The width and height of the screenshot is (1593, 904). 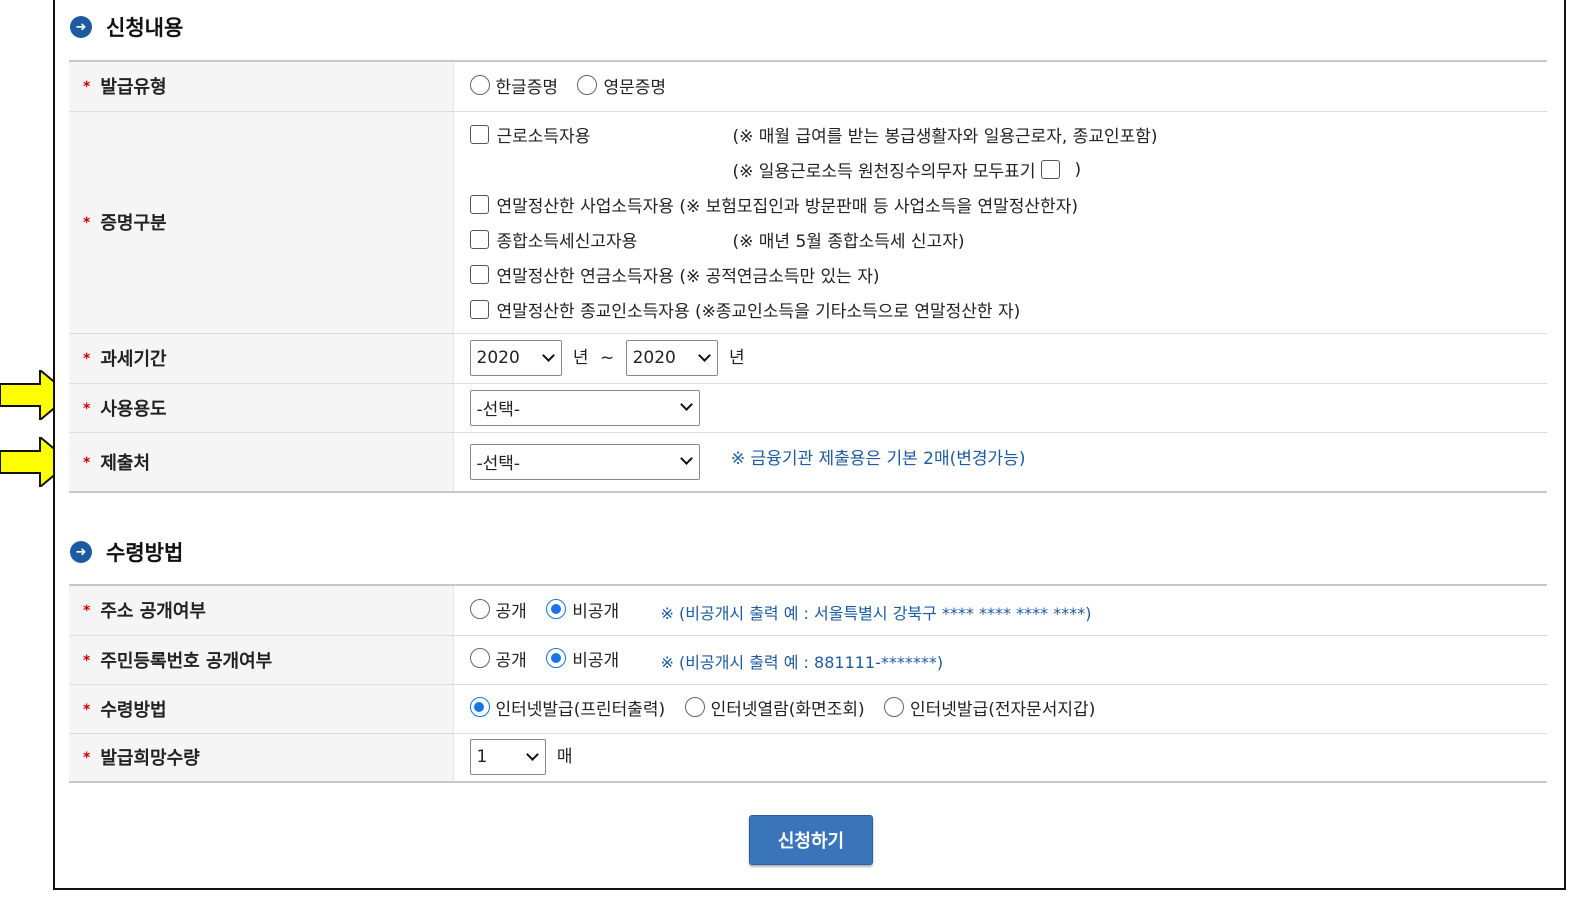 I want to click on radio-rrn-public: 공개, so click(x=498, y=658).